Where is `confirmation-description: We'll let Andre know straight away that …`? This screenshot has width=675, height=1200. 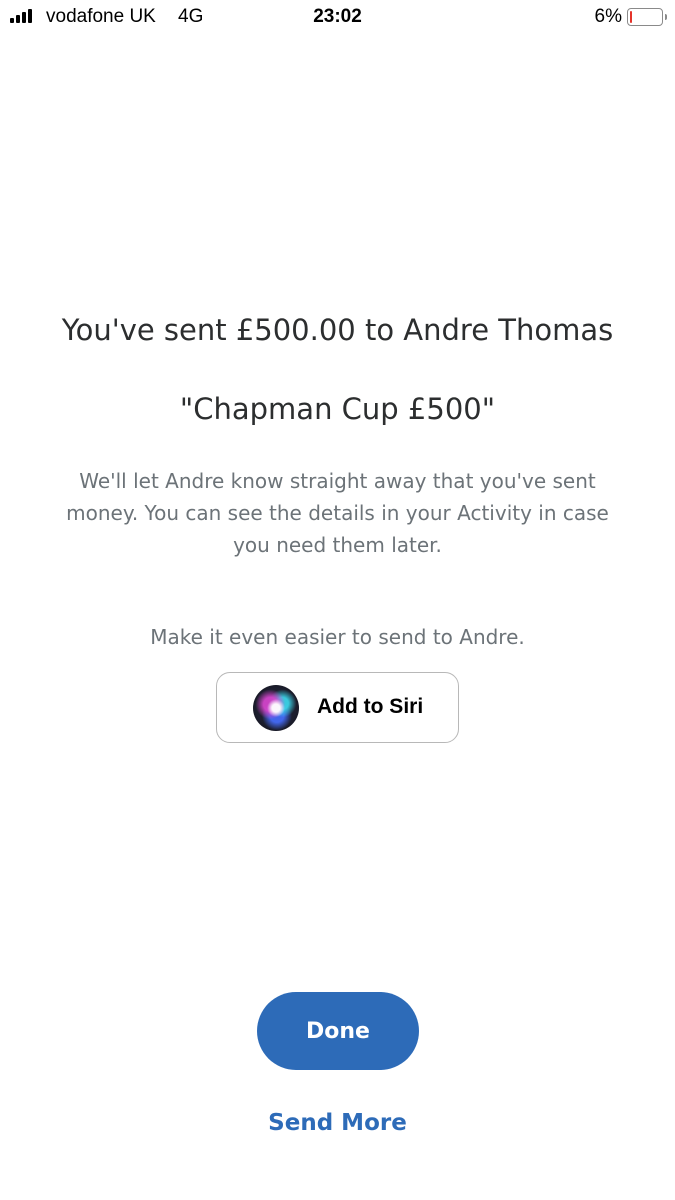
confirmation-description: We'll let Andre know straight away that … is located at coordinates (337, 513).